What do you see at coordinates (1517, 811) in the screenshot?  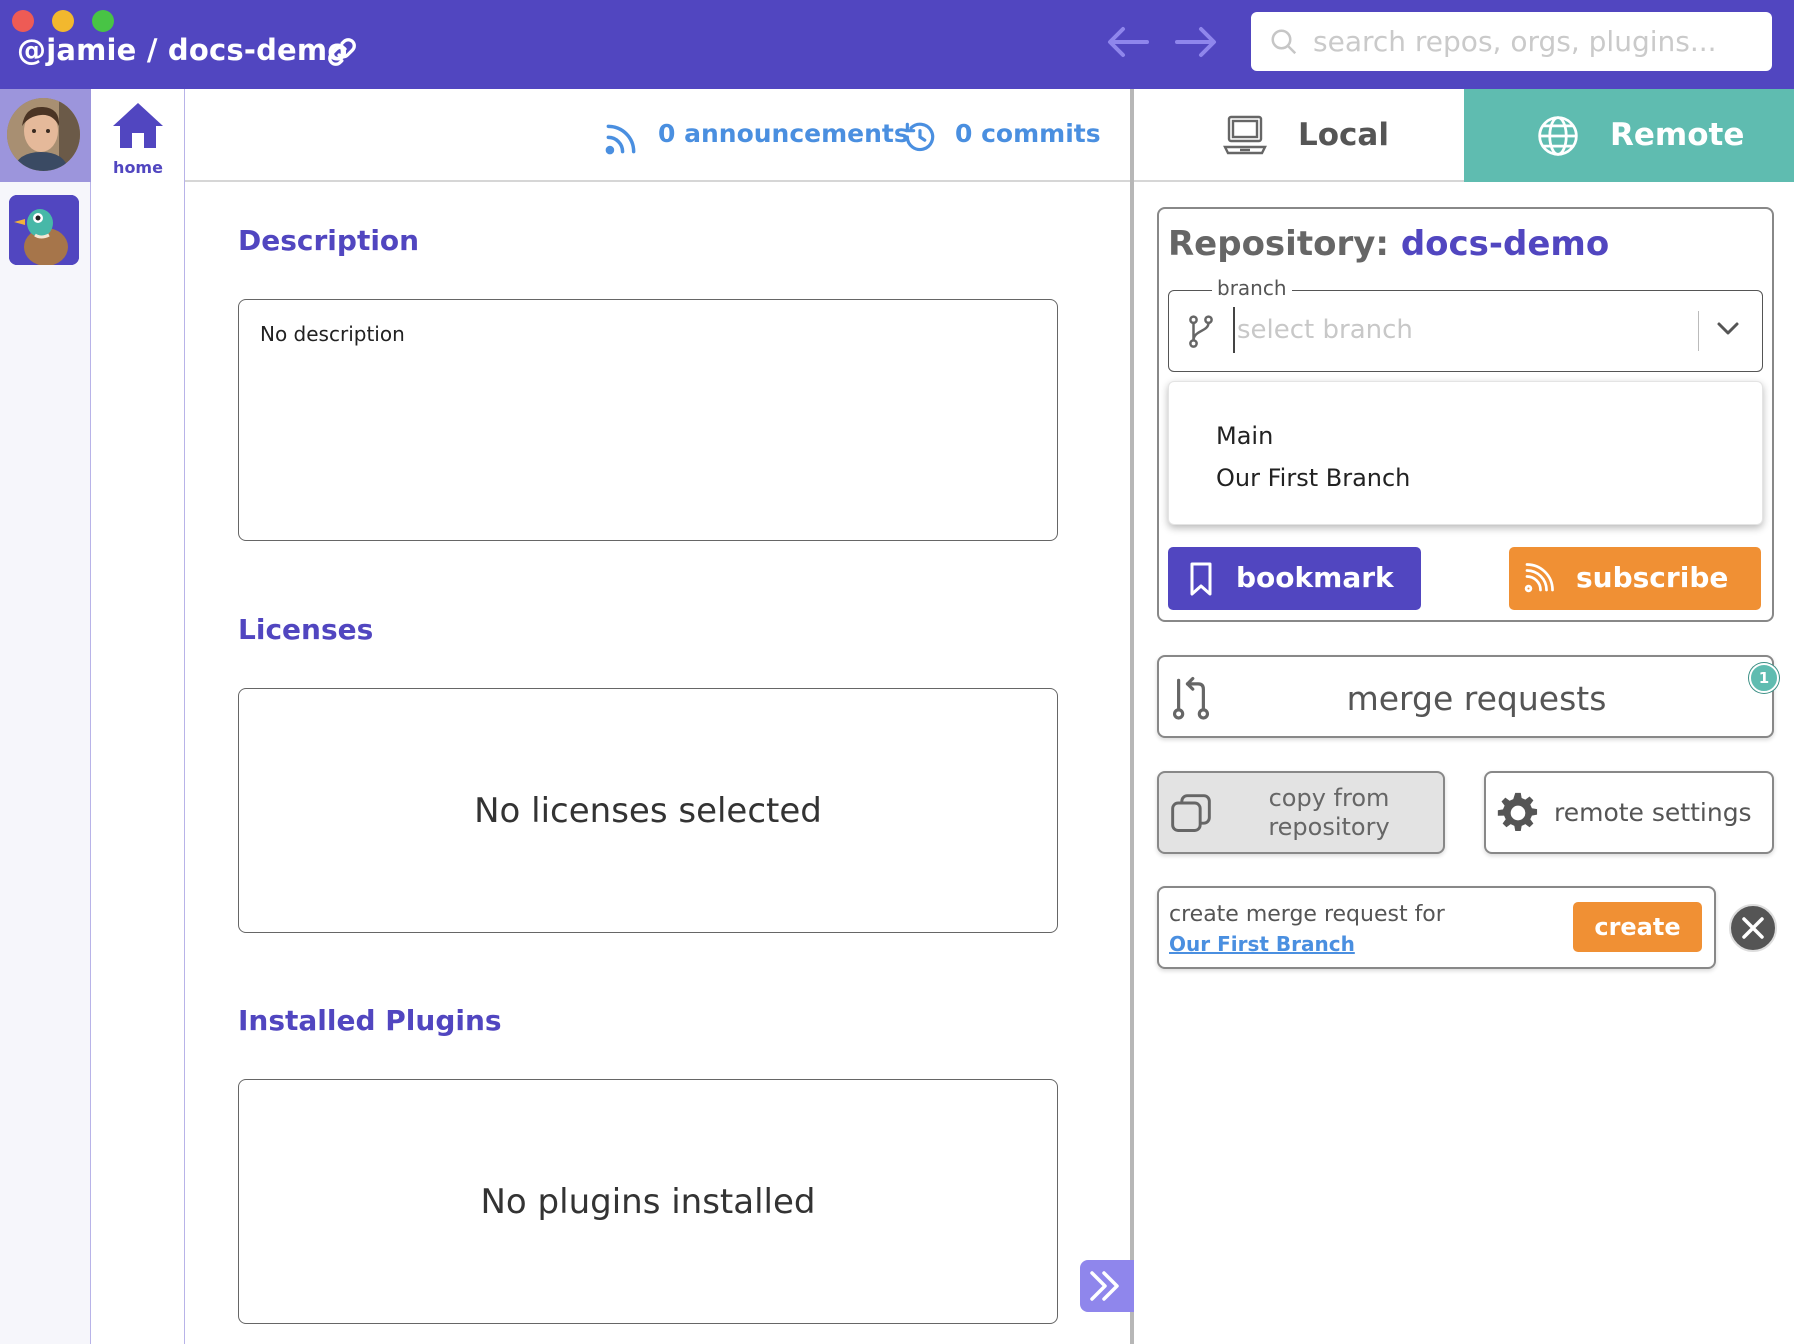 I see `gear-icon` at bounding box center [1517, 811].